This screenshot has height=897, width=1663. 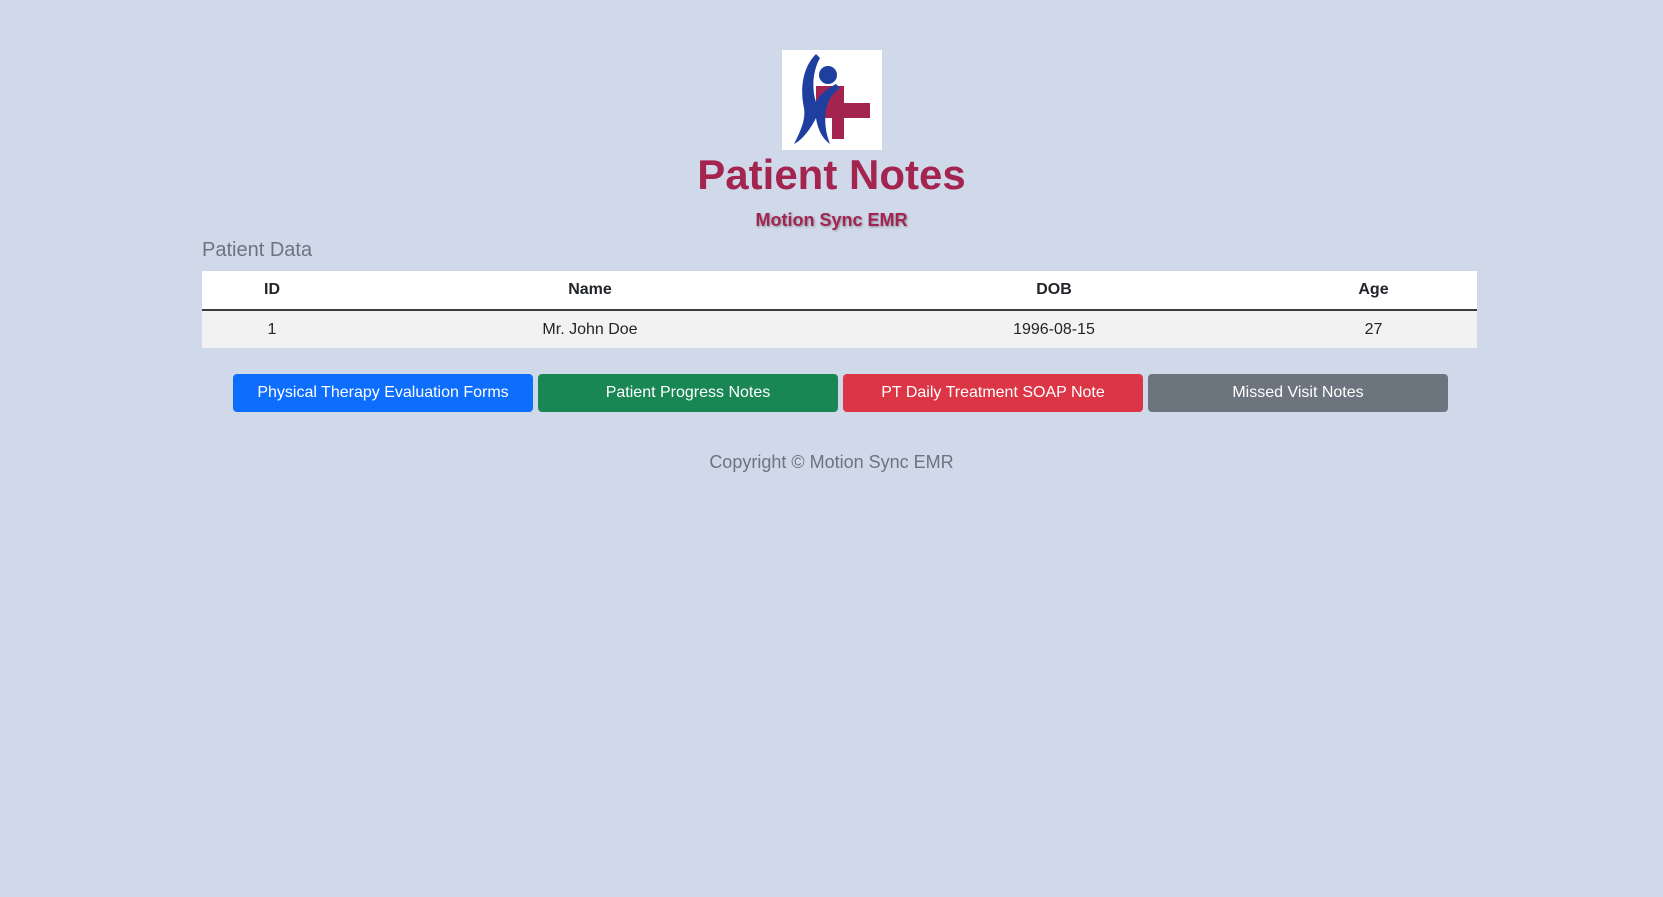 I want to click on column-header-id: ID, so click(x=272, y=291).